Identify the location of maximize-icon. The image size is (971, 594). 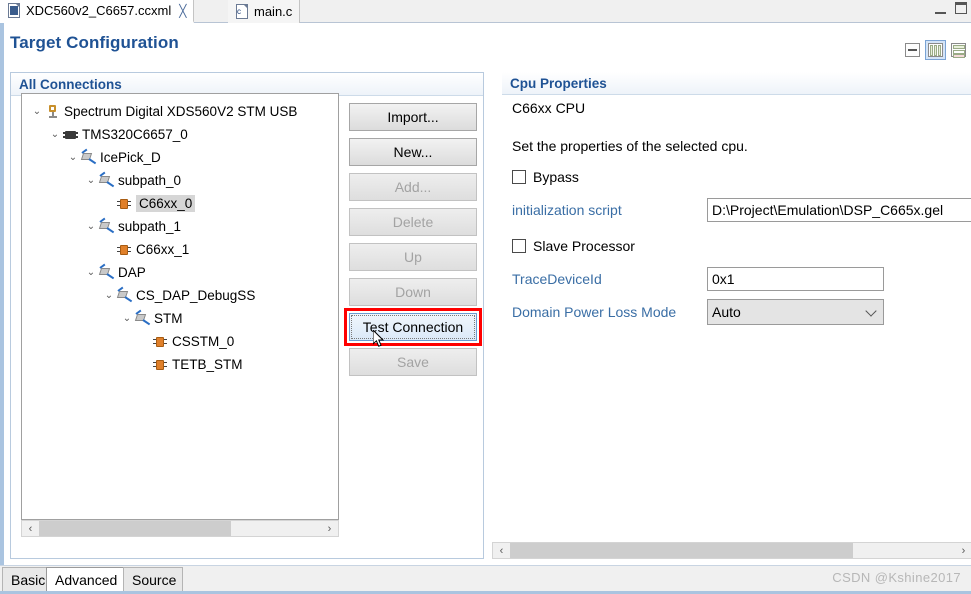
(961, 8).